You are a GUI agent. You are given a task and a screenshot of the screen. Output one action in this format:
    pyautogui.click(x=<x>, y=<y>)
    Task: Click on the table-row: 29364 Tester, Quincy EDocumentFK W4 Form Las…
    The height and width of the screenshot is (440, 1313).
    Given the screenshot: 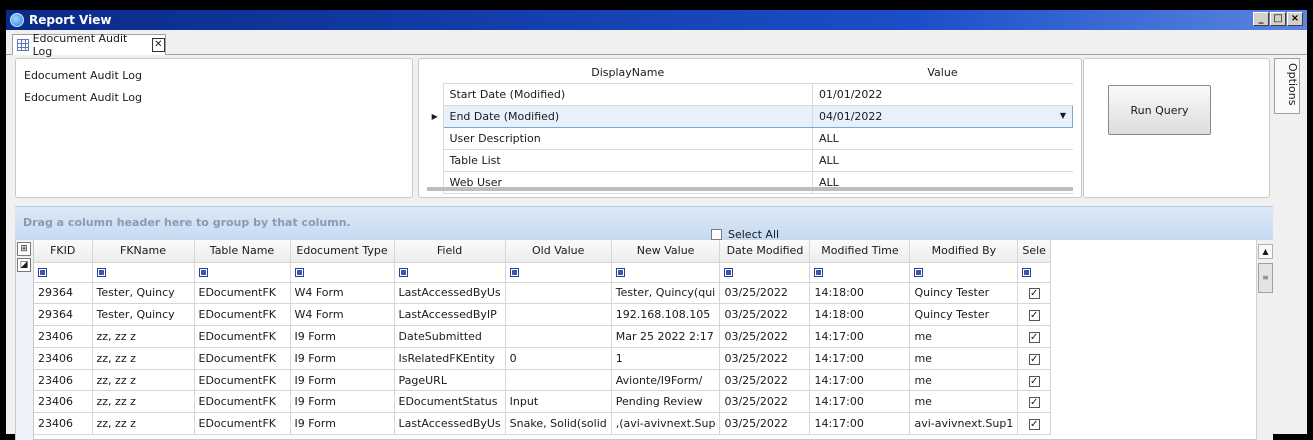 What is the action you would take?
    pyautogui.click(x=542, y=315)
    